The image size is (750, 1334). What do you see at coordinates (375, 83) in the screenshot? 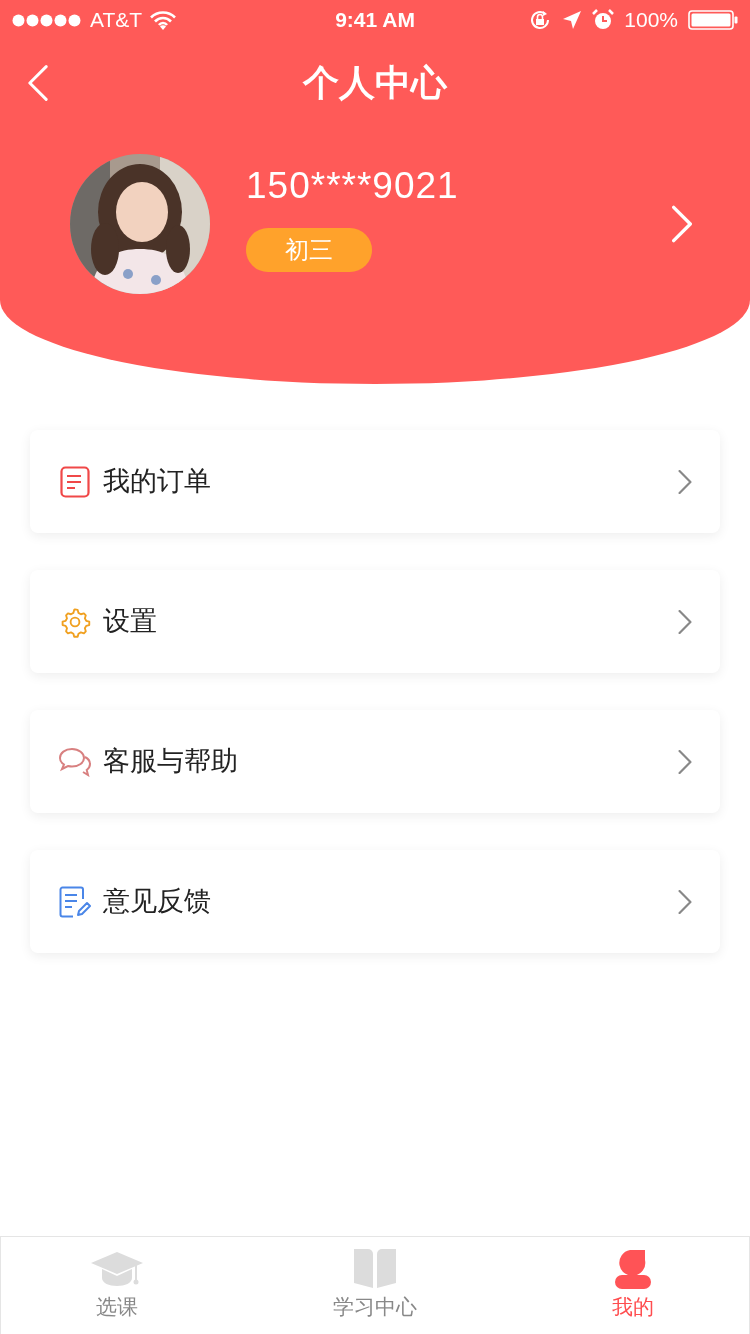
I see `page-title: 个人中心` at bounding box center [375, 83].